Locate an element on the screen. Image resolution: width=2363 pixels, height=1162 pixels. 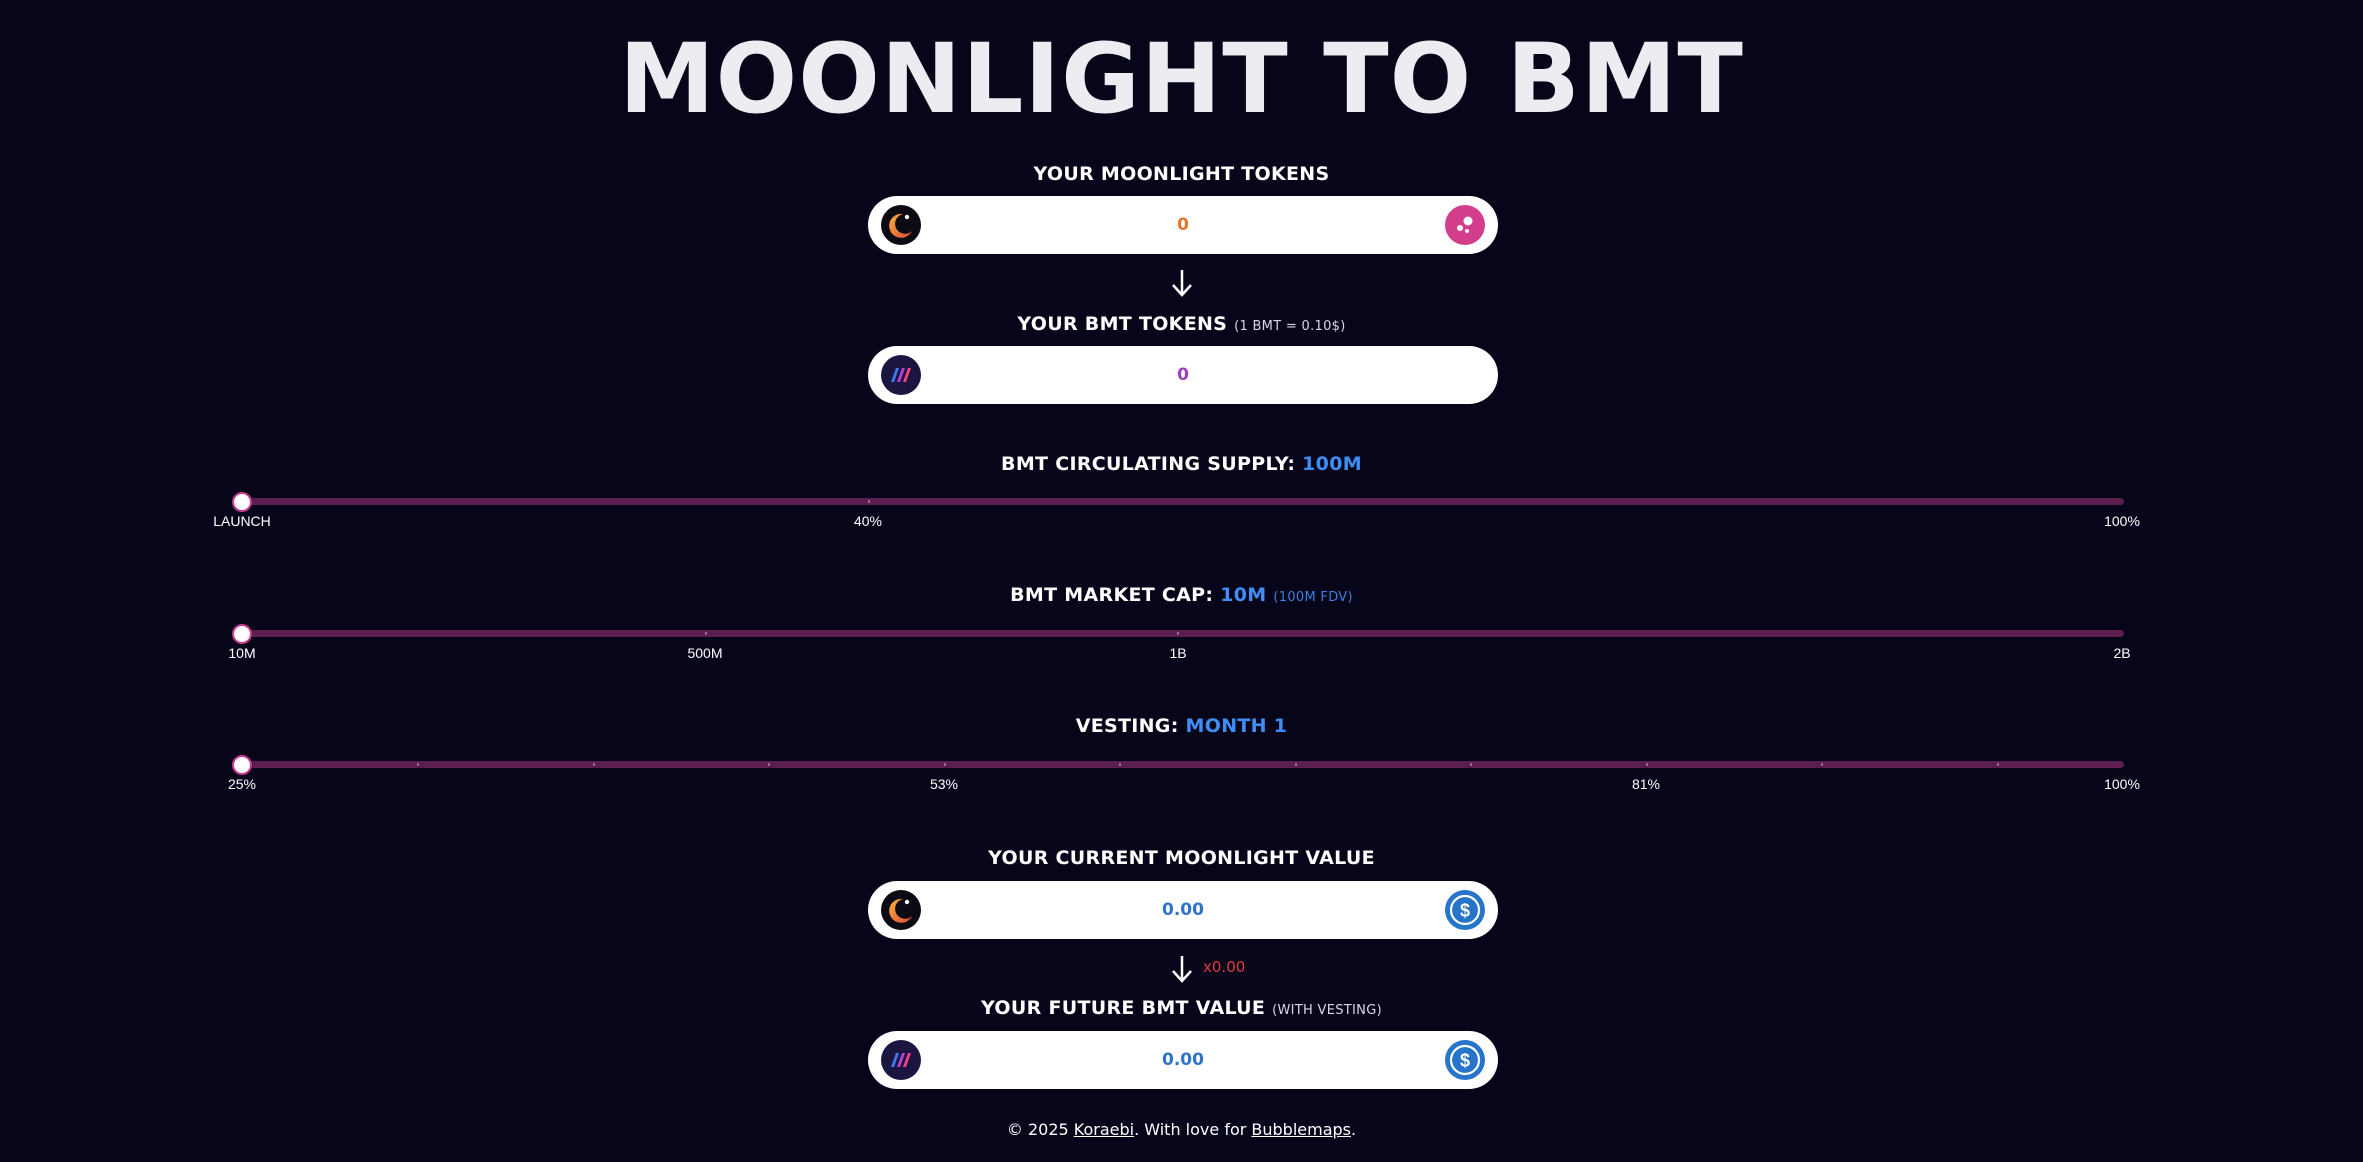
vesting-slider-thumb is located at coordinates (242, 765).